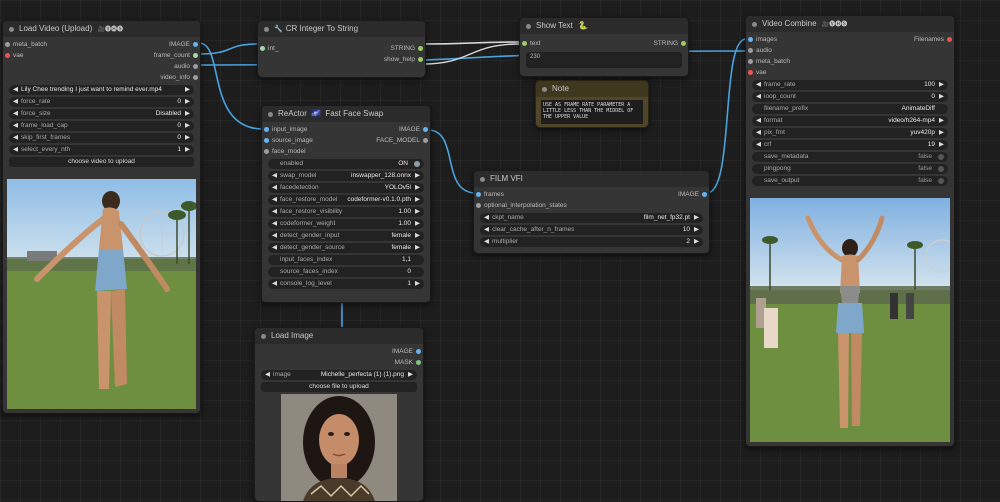 Image resolution: width=1000 pixels, height=502 pixels. I want to click on film-vfi-title: FILM VFI, so click(591, 179).